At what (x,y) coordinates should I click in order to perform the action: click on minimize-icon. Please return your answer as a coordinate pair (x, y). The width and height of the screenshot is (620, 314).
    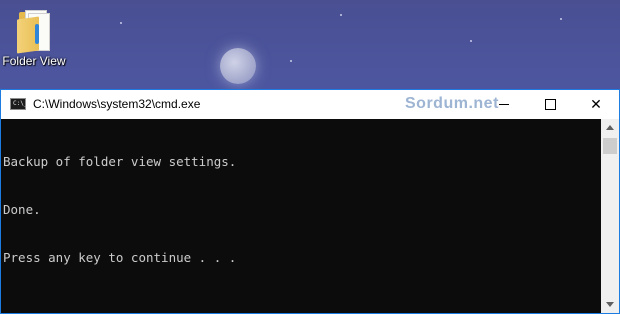
    Looking at the image, I should click on (504, 104).